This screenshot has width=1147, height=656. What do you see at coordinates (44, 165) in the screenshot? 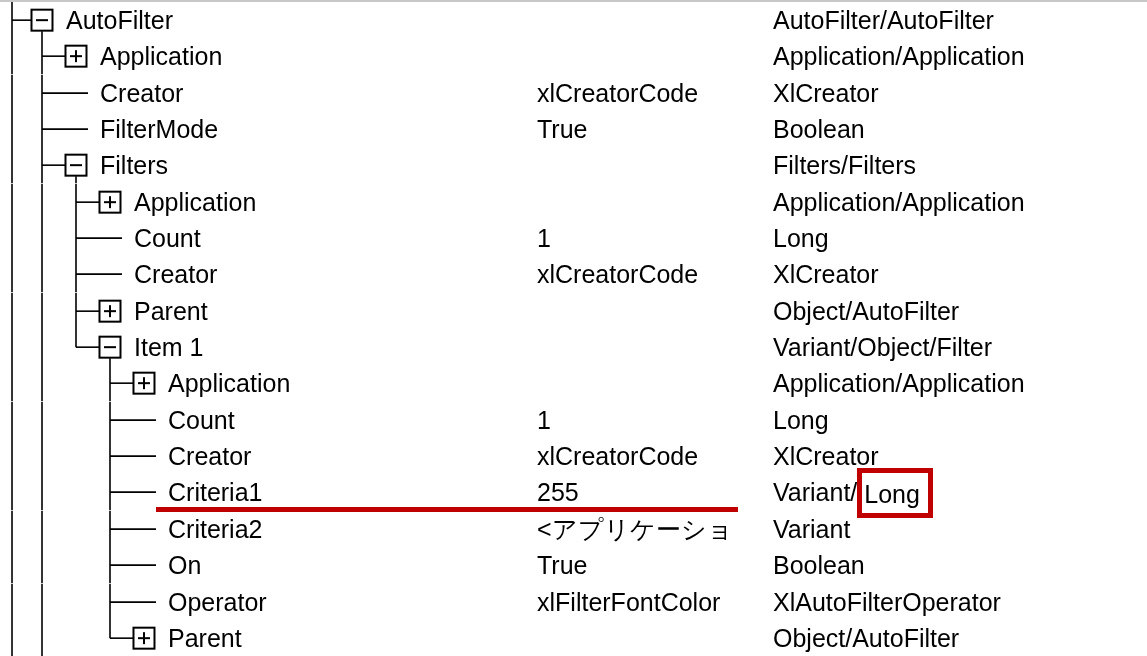
I see `tree-lines` at bounding box center [44, 165].